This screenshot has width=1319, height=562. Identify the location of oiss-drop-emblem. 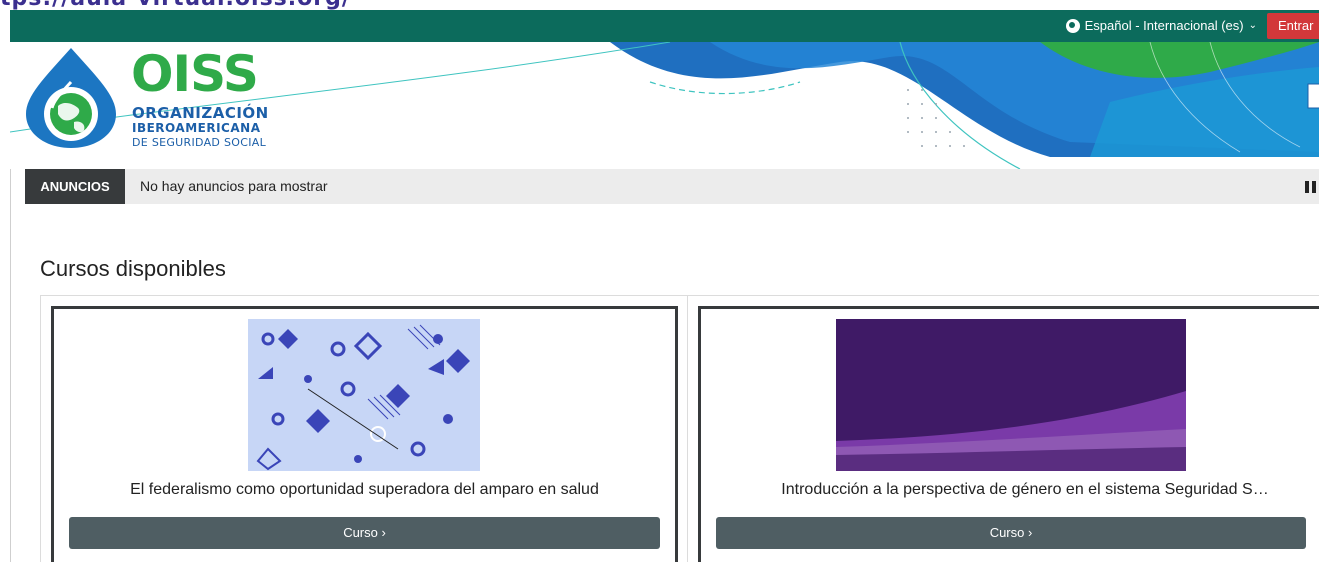
(71, 98).